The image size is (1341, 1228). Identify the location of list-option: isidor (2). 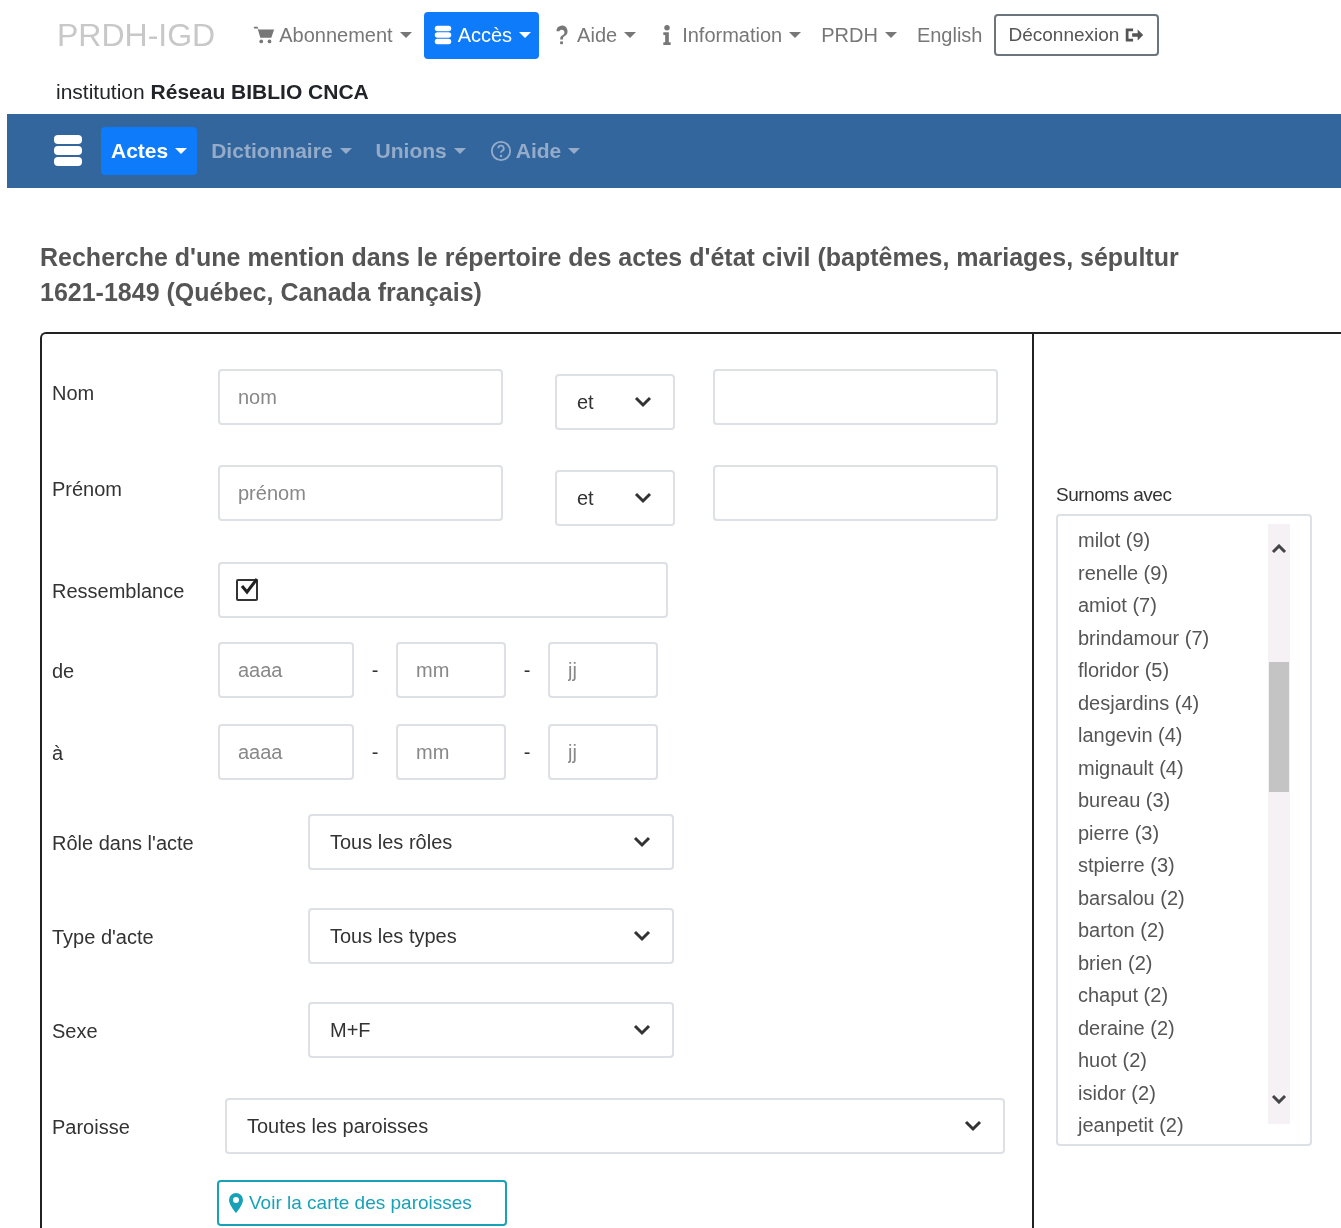
(1173, 1092).